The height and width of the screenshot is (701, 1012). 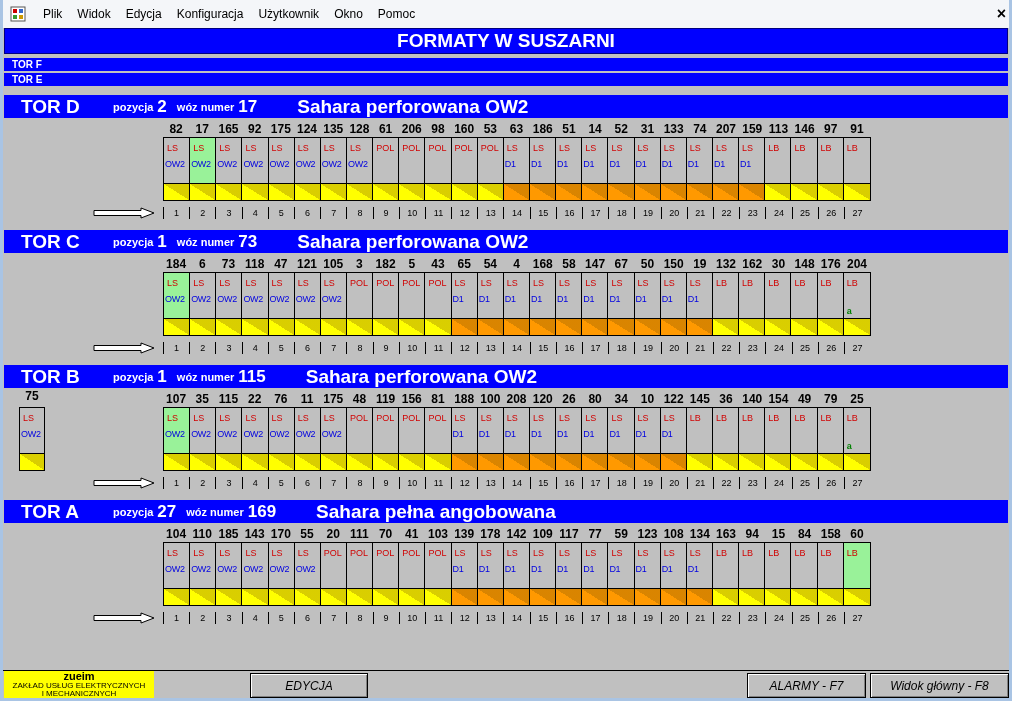 I want to click on slot-number: 3, so click(x=228, y=618).